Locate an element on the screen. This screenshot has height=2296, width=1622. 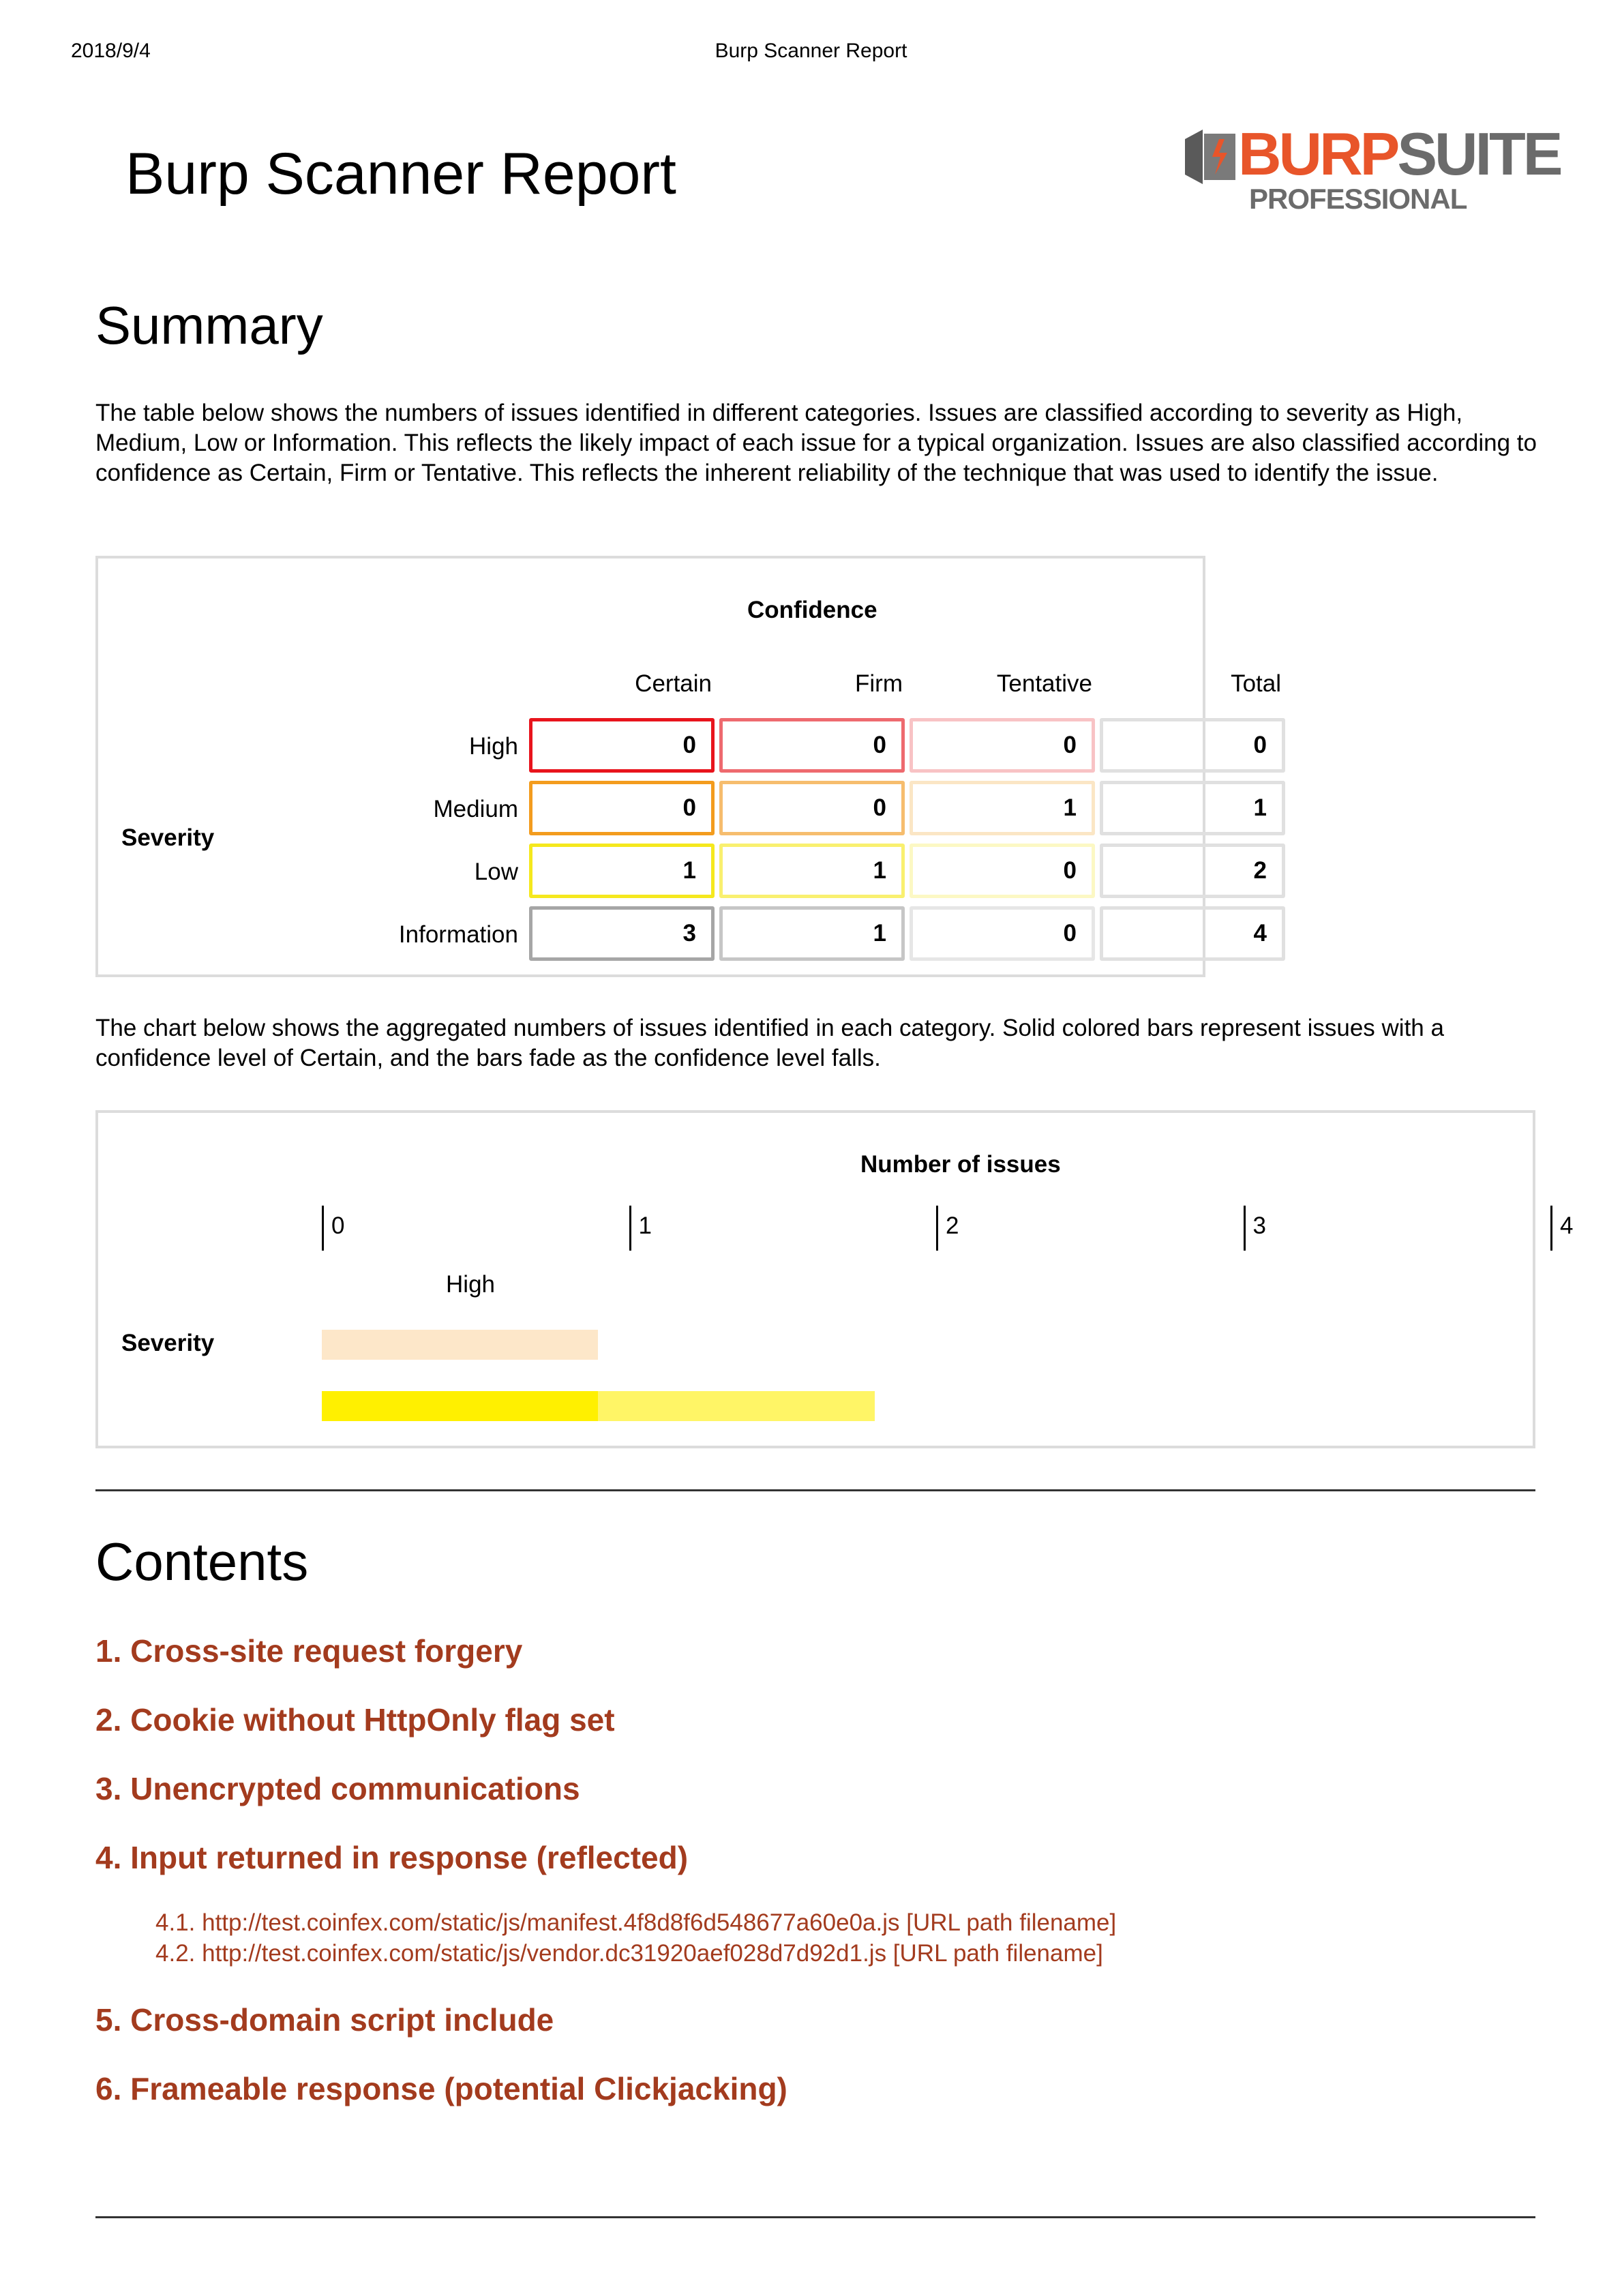
cell-low-total: 2 is located at coordinates (1192, 871).